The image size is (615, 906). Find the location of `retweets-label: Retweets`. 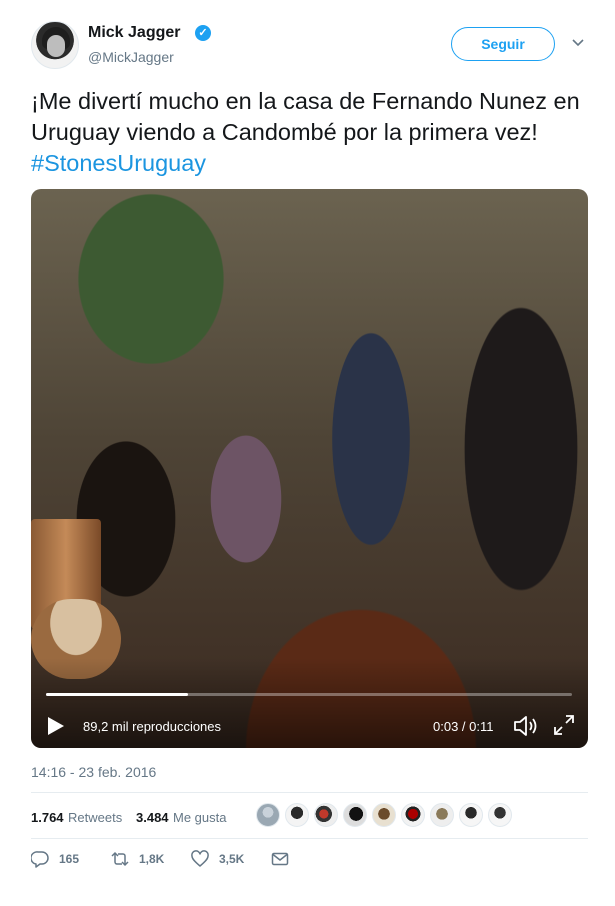

retweets-label: Retweets is located at coordinates (95, 817).